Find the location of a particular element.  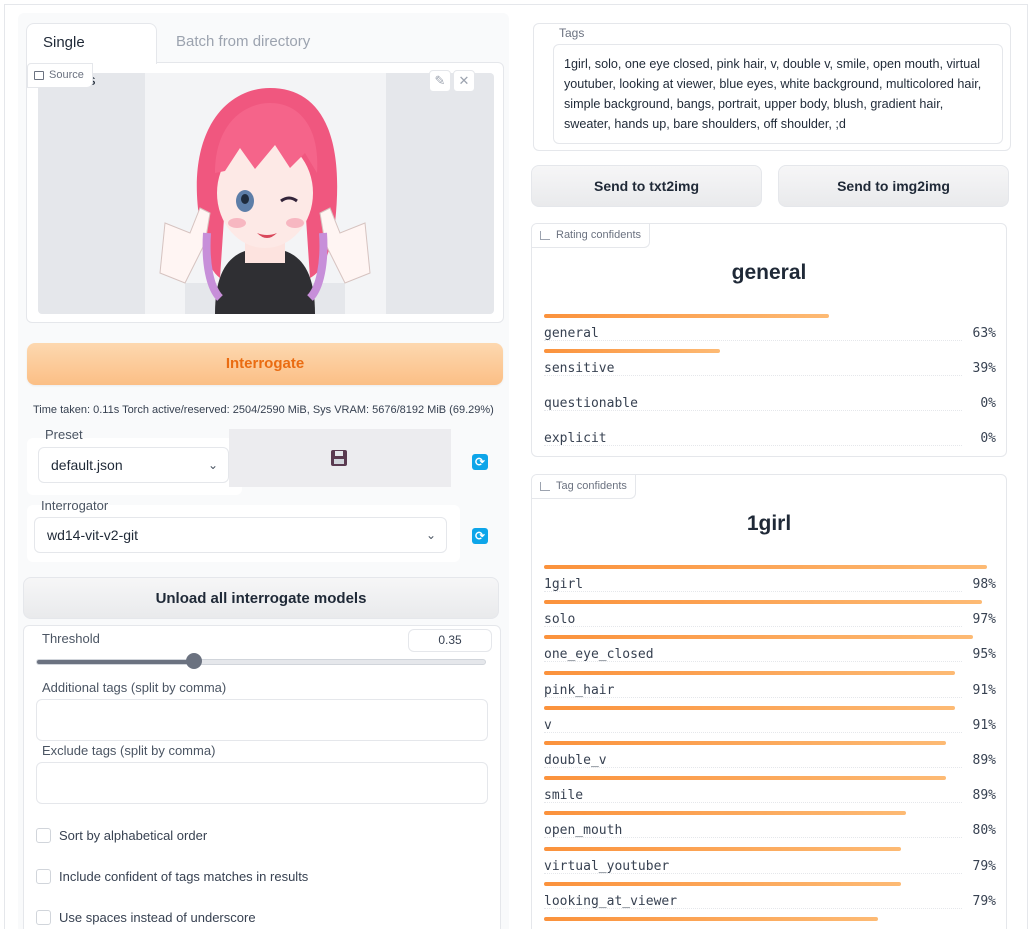

tab-bar: Single process Batch from directory is located at coordinates (265, 56).